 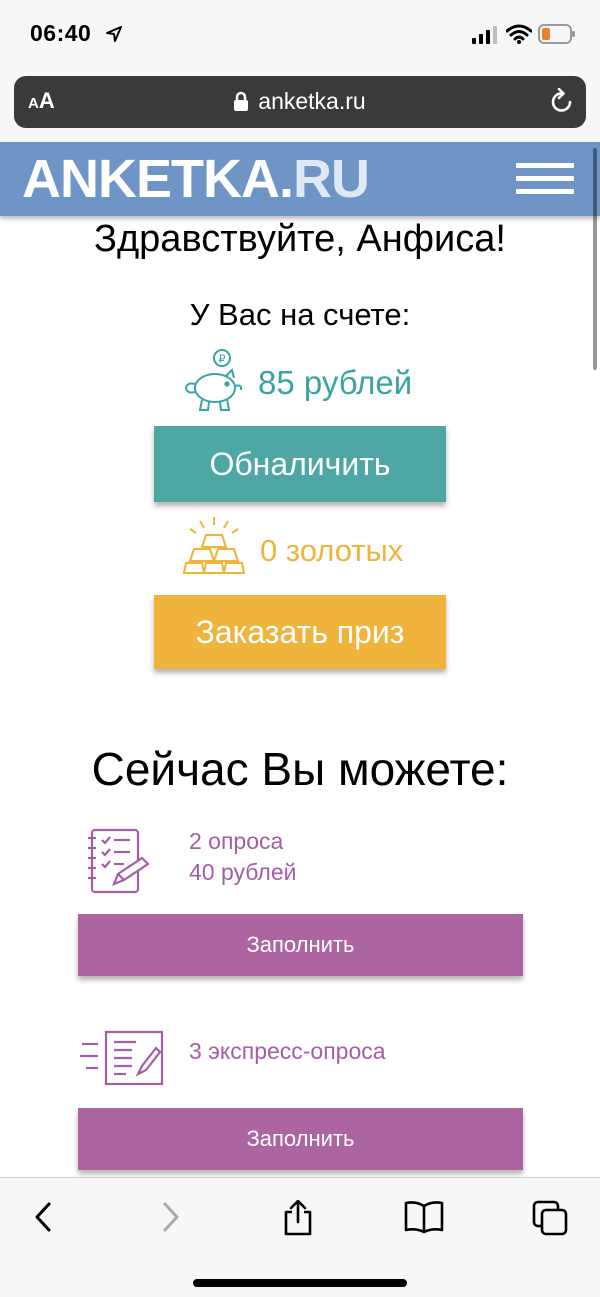 I want to click on address-bar: AA anketka.ru, so click(x=300, y=102).